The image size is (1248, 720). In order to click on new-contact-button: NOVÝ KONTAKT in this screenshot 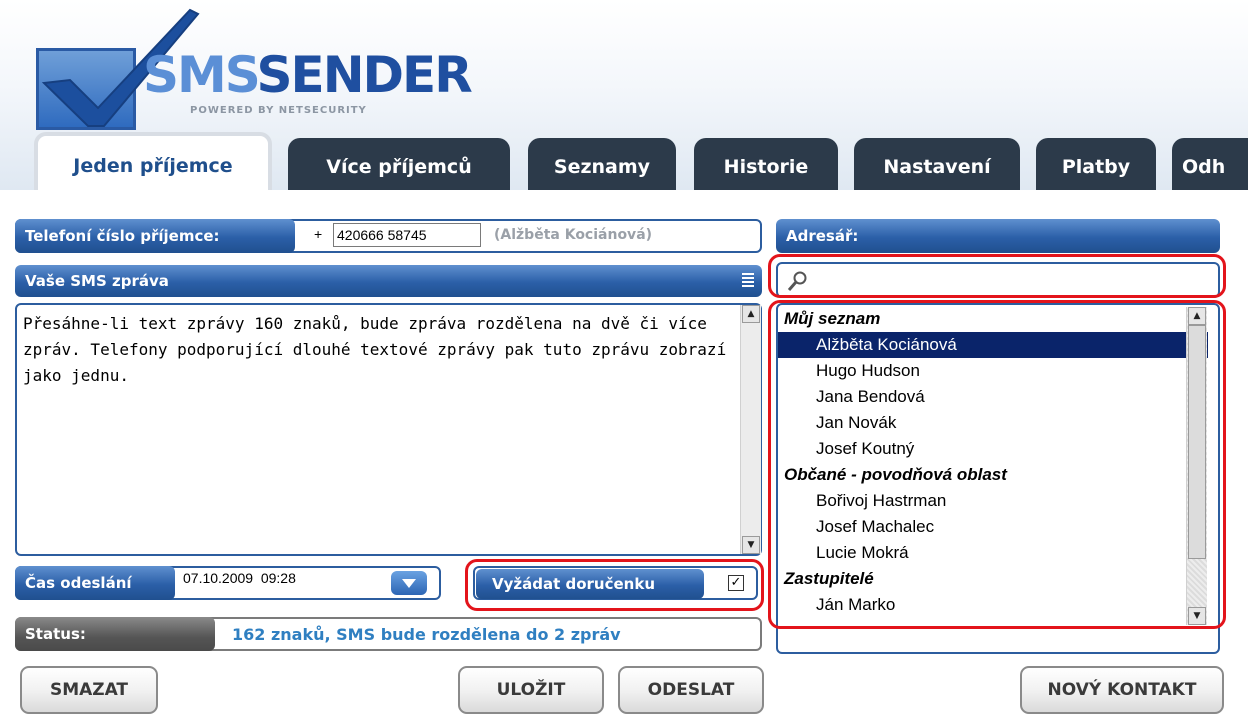, I will do `click(1122, 690)`.